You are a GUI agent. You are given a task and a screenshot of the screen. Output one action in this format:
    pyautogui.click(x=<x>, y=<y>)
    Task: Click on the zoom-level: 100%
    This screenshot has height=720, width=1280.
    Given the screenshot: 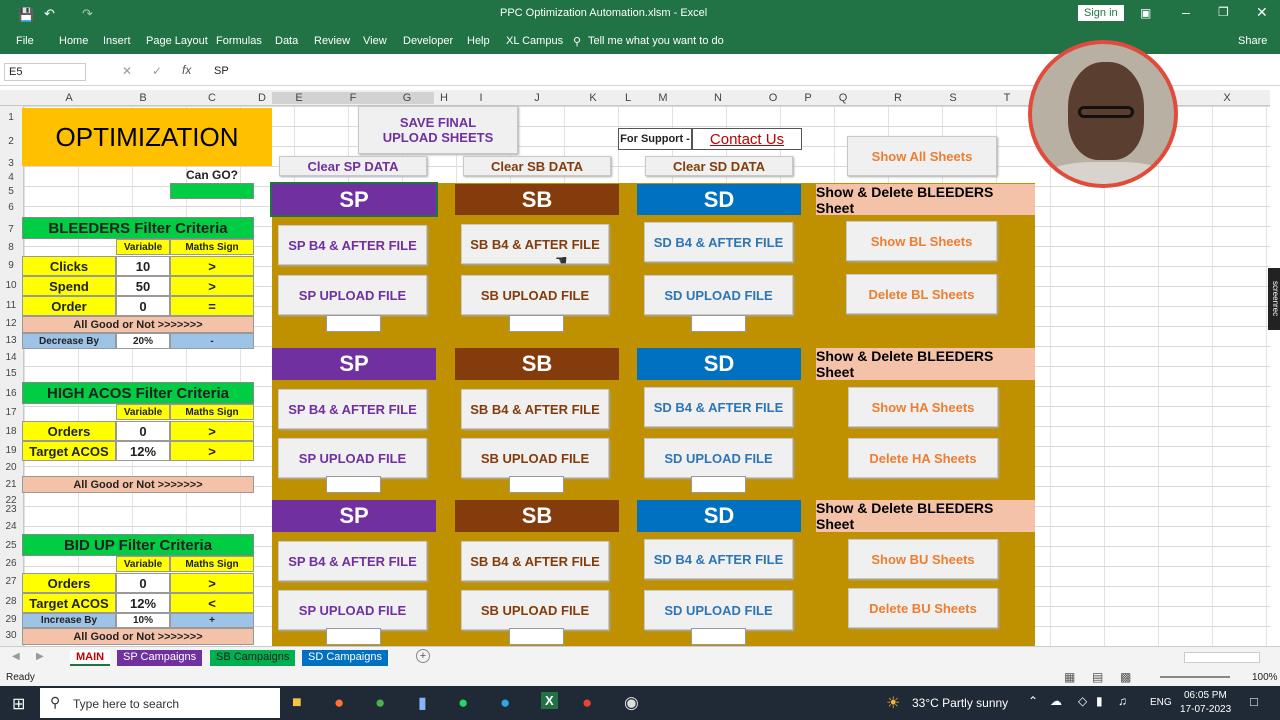 What is the action you would take?
    pyautogui.click(x=1265, y=677)
    